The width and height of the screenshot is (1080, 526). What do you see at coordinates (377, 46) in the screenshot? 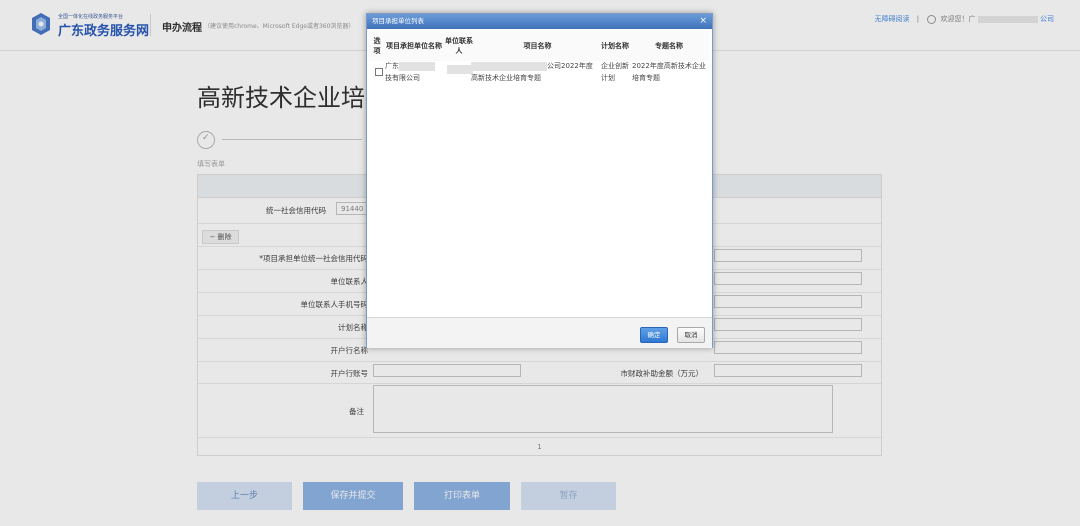
I see `col-select: 选项` at bounding box center [377, 46].